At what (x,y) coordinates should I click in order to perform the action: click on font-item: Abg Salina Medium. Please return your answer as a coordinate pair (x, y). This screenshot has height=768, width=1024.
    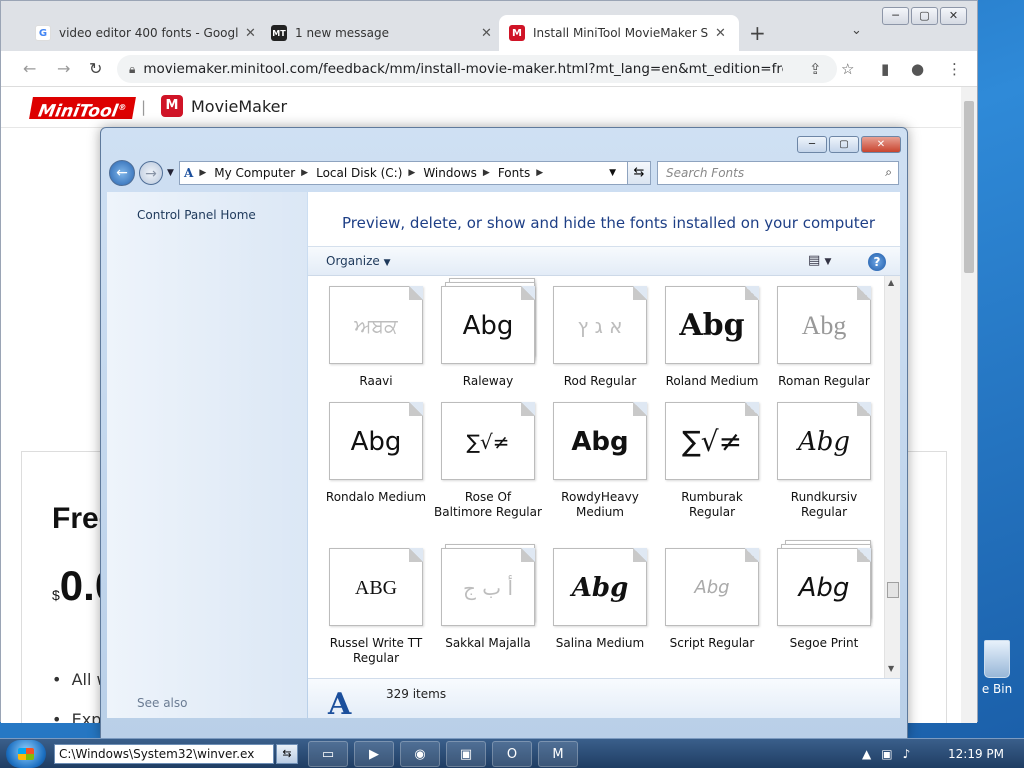
    Looking at the image, I should click on (600, 599).